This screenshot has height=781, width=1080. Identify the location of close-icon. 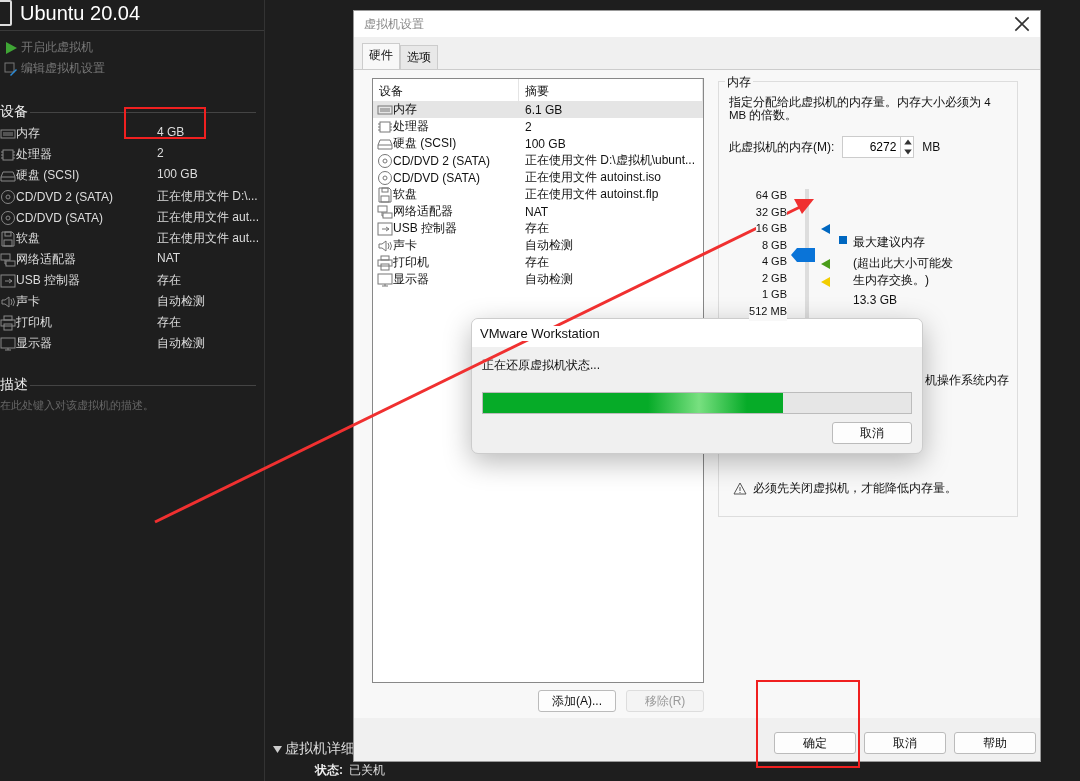
(1022, 24).